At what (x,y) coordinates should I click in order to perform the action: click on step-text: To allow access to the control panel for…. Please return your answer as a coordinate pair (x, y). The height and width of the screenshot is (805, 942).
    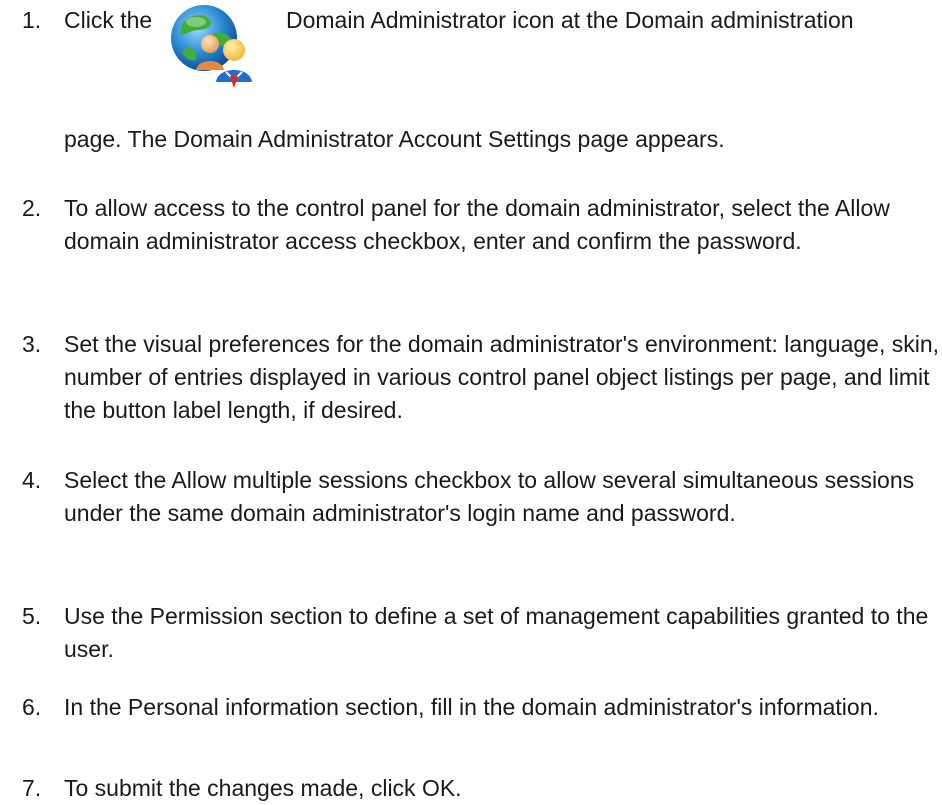
    Looking at the image, I should click on (477, 224).